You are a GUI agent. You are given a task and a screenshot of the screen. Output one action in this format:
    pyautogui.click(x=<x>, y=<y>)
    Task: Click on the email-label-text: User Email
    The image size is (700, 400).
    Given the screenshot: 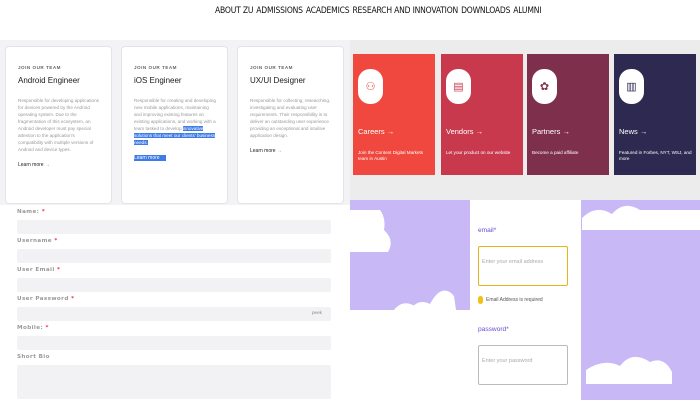 What is the action you would take?
    pyautogui.click(x=36, y=270)
    